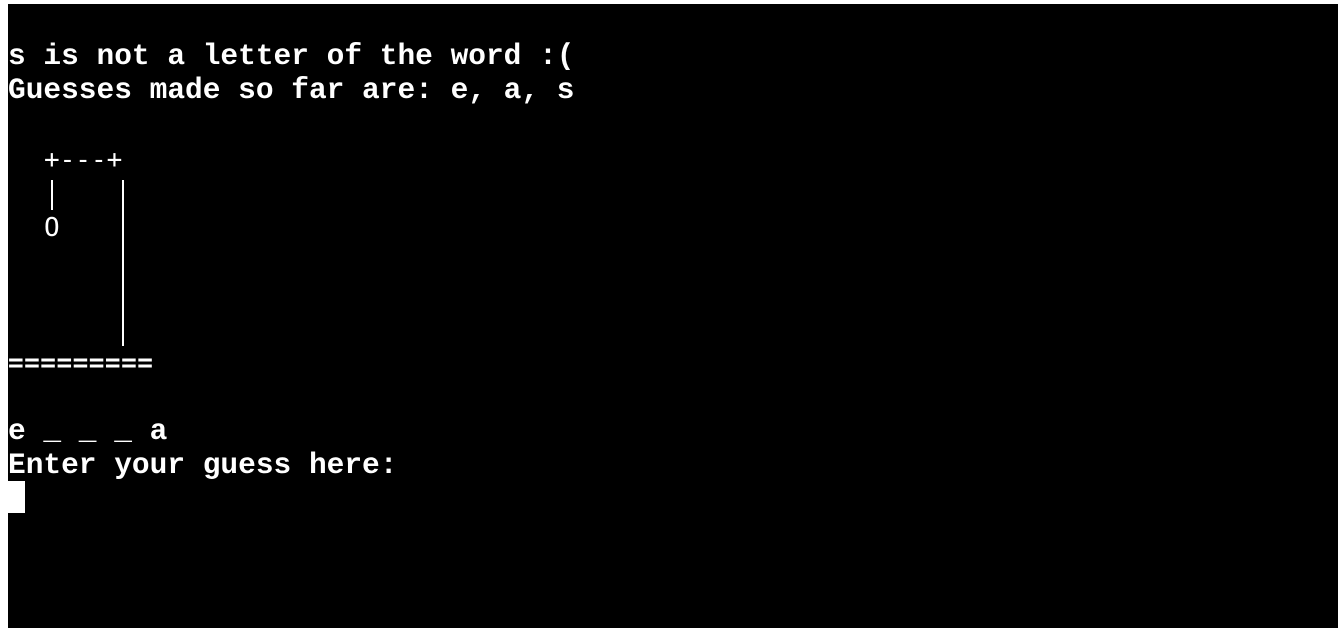  Describe the element at coordinates (203, 465) in the screenshot. I see `guess-prompt: Enter your guess here:` at that location.